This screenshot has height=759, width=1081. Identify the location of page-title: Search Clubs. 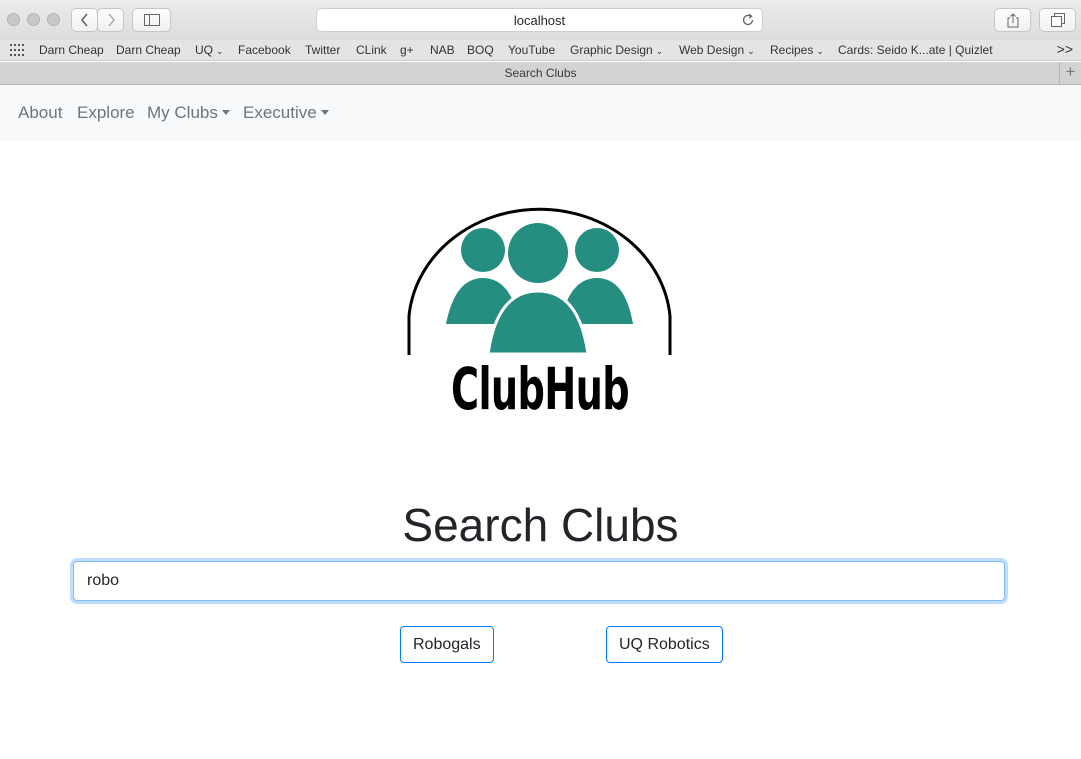
(540, 525).